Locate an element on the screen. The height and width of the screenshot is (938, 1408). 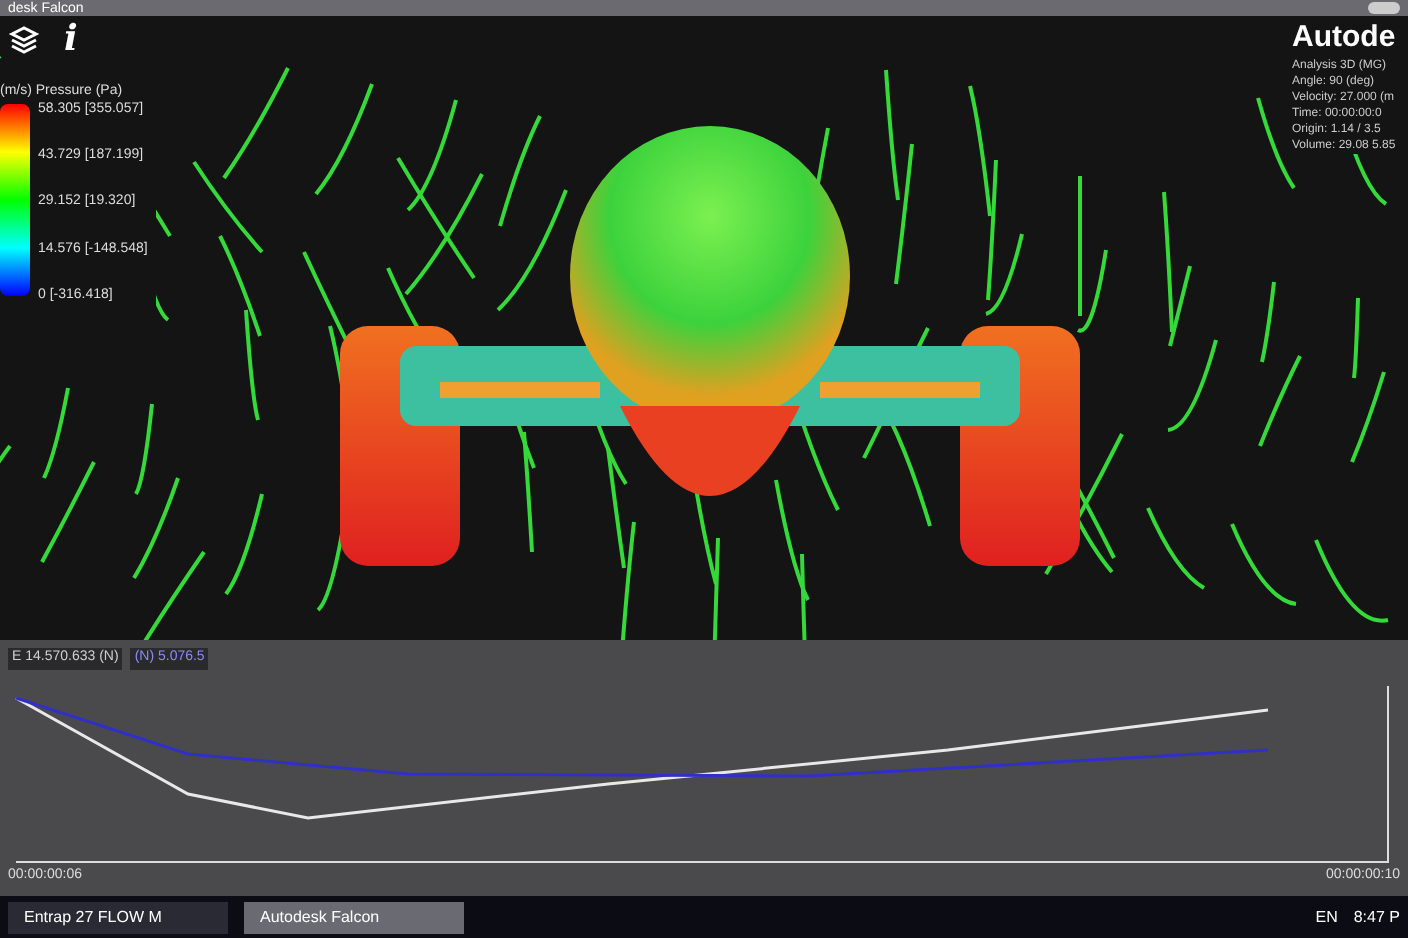
info-button: i is located at coordinates (71, 40).